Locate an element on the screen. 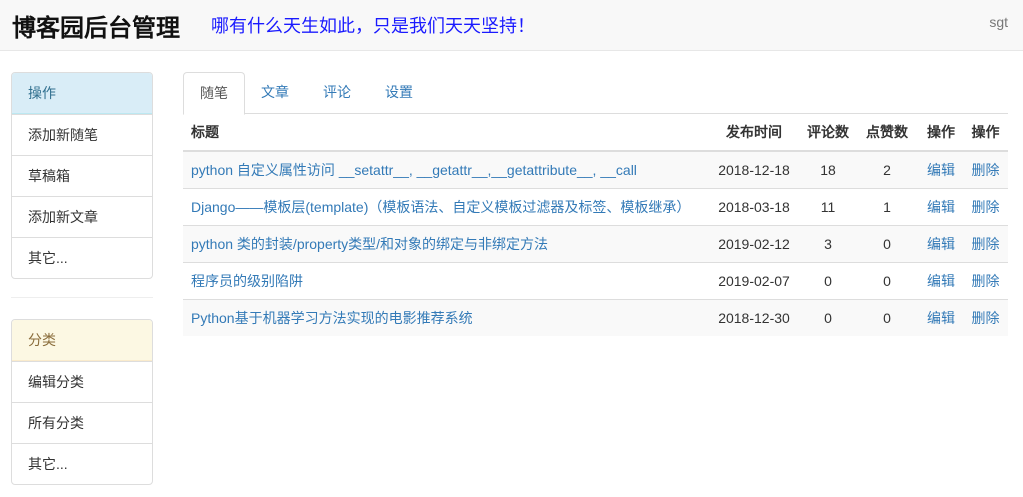 The width and height of the screenshot is (1023, 497). top-navbar: 博客园后台管理 哪有什么天生如此，只是我们天天坚持！ sgt is located at coordinates (511, 25).